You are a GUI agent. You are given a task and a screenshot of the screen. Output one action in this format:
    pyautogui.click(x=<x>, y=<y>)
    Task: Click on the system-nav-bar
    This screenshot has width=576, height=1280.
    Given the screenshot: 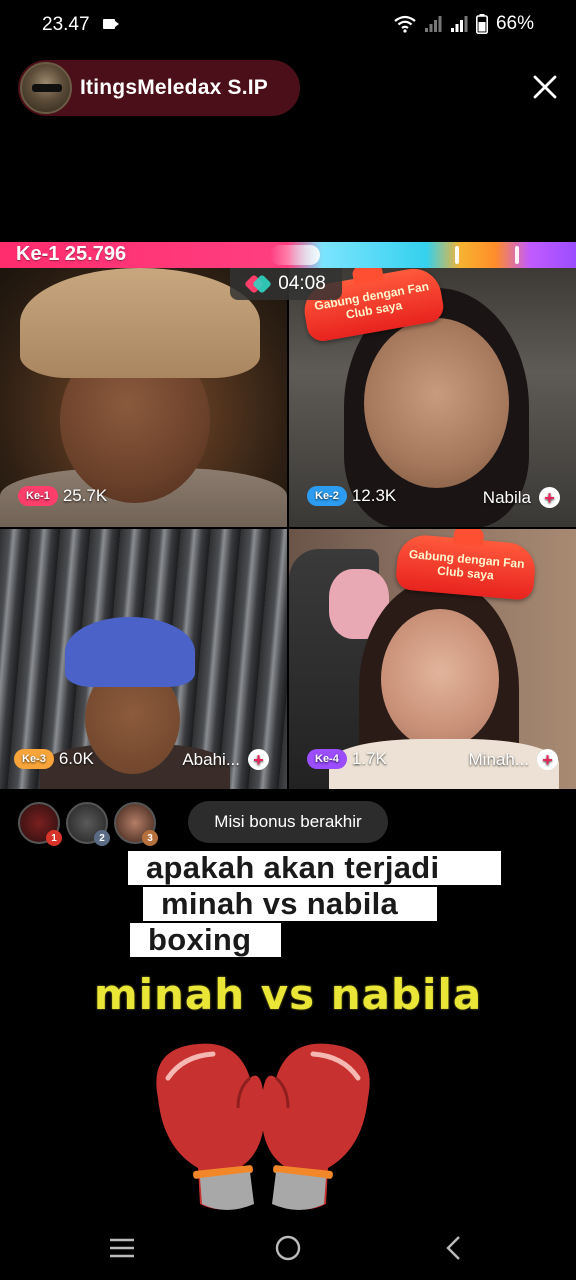 What is the action you would take?
    pyautogui.click(x=288, y=1247)
    